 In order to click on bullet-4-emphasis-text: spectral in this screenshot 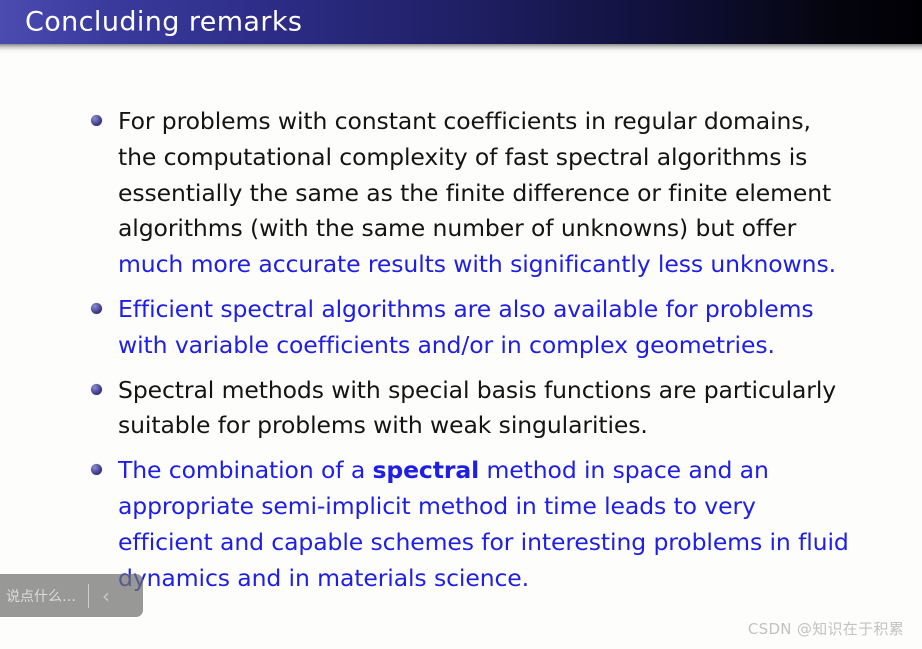, I will do `click(426, 470)`.